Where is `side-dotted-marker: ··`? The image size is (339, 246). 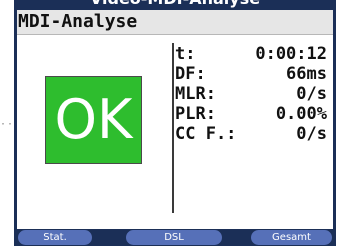
side-dotted-marker: ·· is located at coordinates (7, 124).